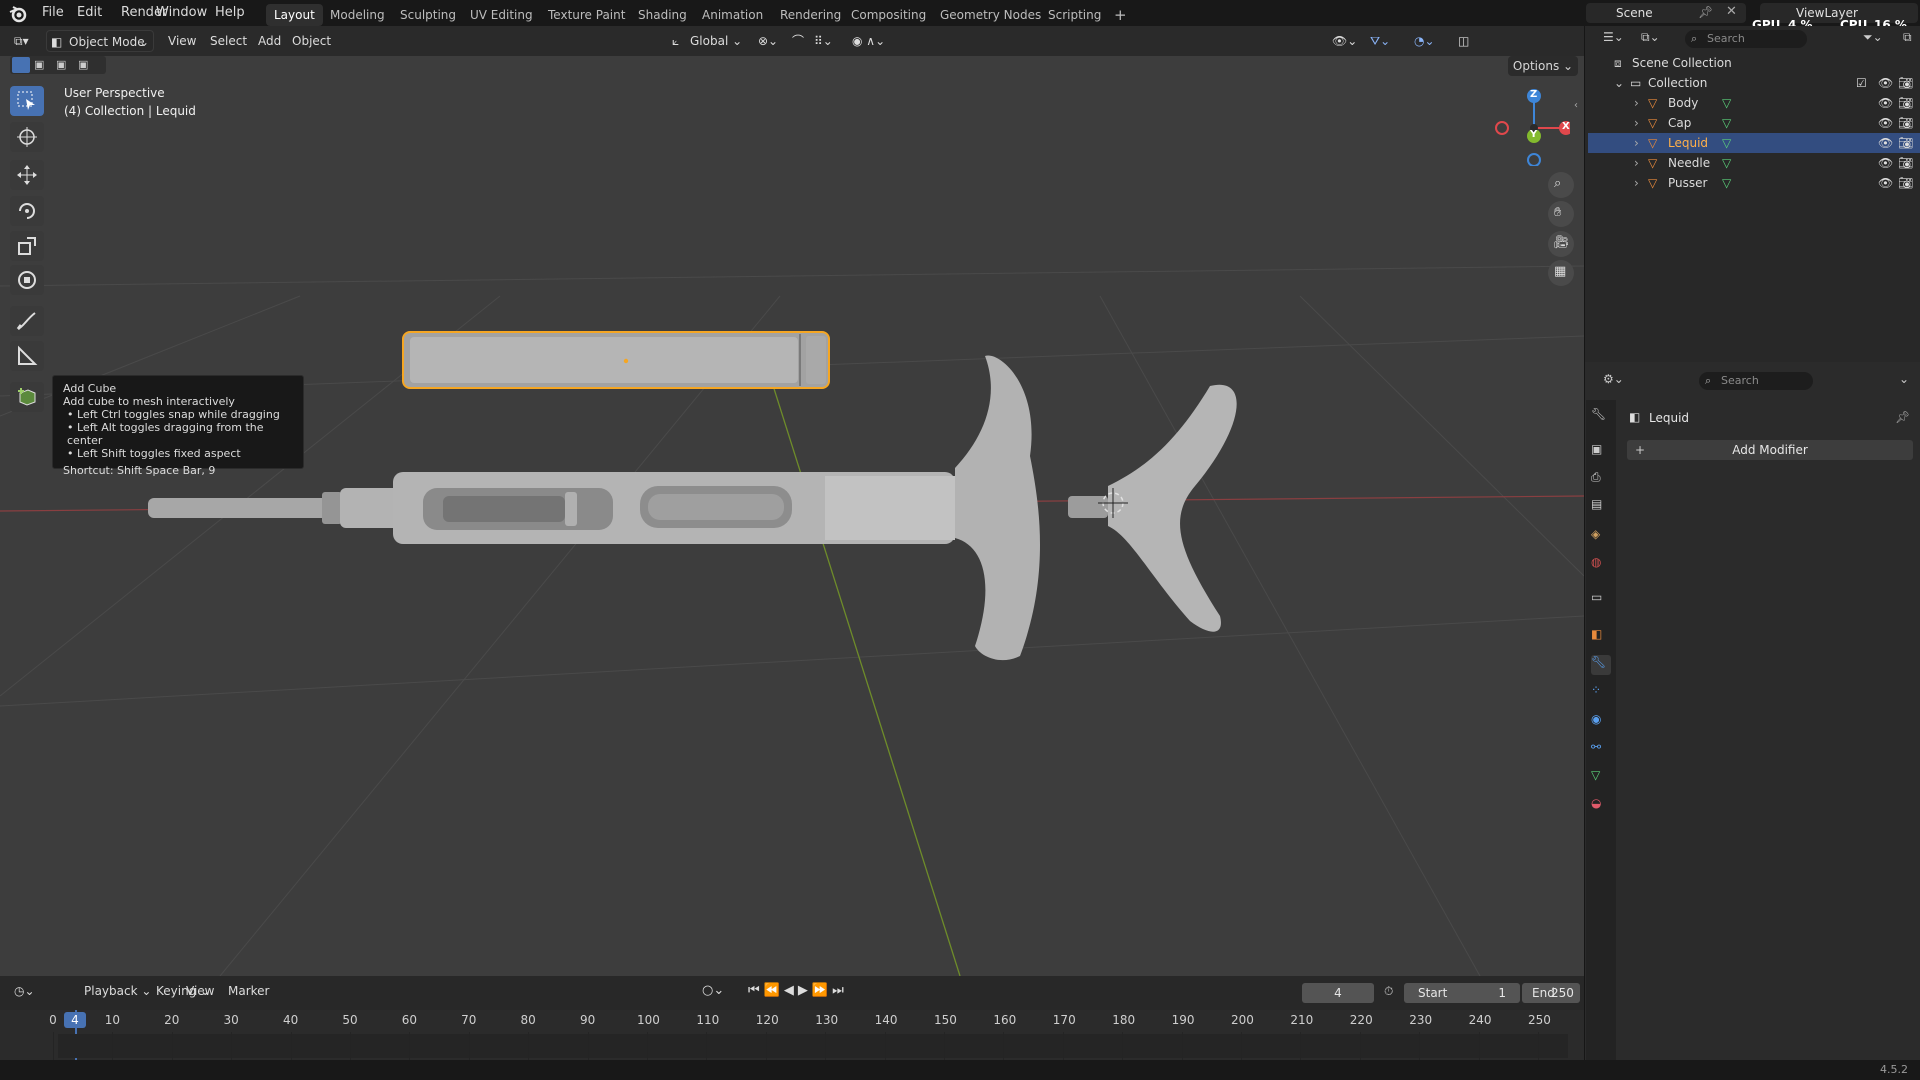  Describe the element at coordinates (1754, 183) in the screenshot. I see `outliner-item-pusser: › ▽ Pusser ▽ 👁︎ 📷︎` at that location.